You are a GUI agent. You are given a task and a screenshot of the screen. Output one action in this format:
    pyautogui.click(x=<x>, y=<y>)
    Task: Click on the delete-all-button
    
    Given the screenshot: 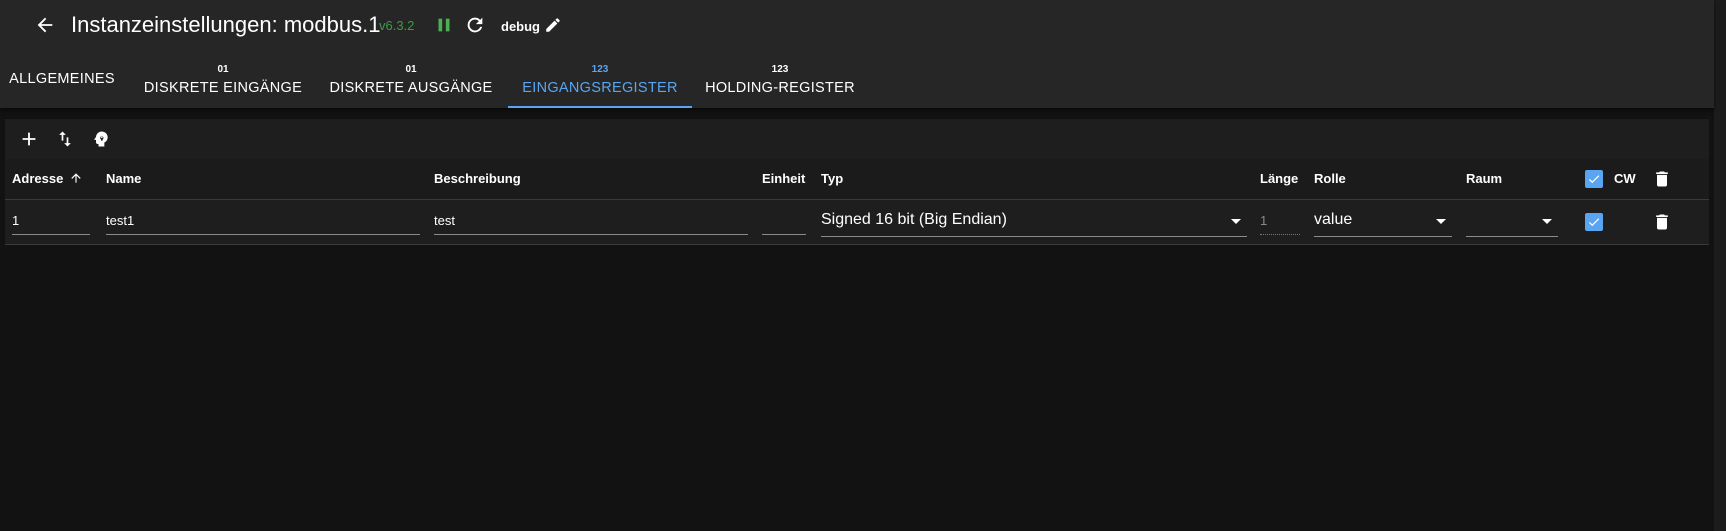 What is the action you would take?
    pyautogui.click(x=1662, y=179)
    